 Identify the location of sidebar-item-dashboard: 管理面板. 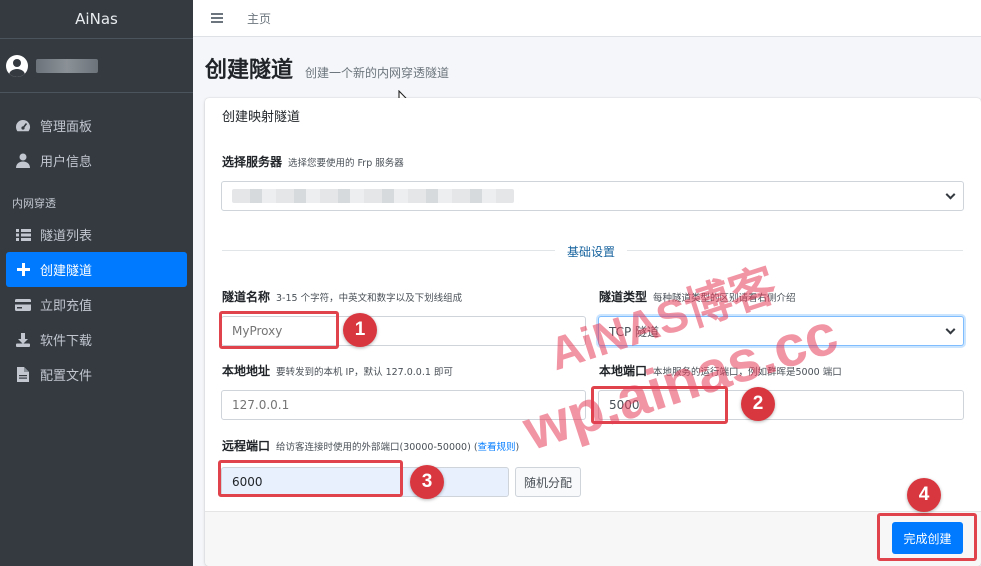
(93, 125).